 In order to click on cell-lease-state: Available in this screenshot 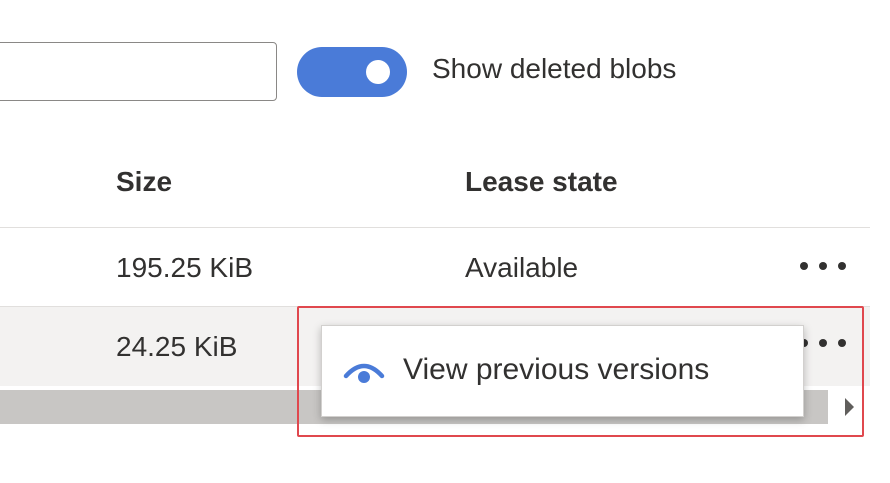, I will do `click(522, 267)`.